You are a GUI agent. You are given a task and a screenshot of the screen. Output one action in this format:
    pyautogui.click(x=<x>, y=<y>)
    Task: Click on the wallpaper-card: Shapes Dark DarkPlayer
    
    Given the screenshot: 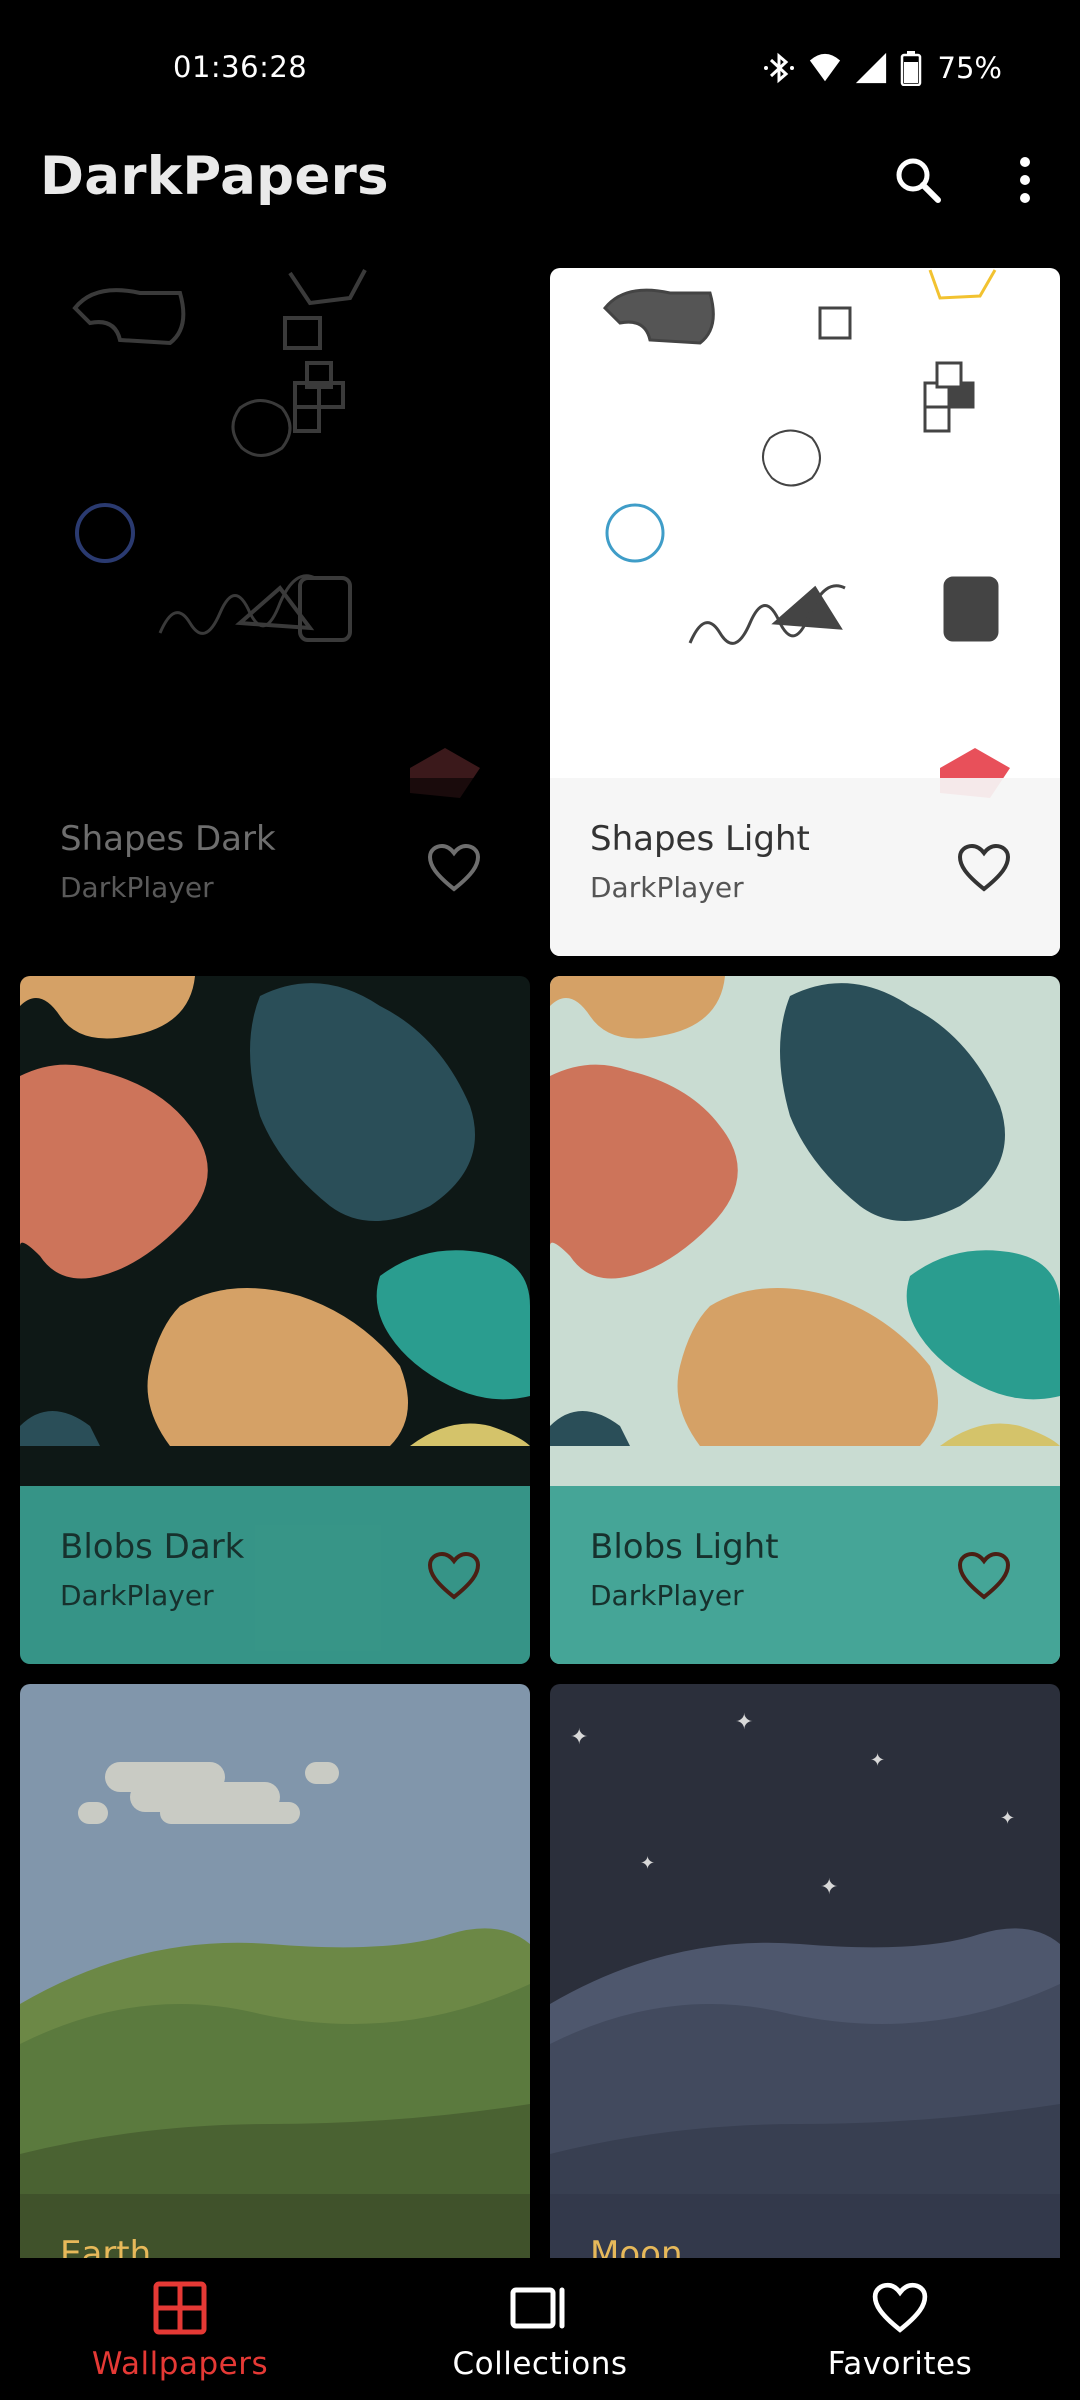 What is the action you would take?
    pyautogui.click(x=275, y=612)
    